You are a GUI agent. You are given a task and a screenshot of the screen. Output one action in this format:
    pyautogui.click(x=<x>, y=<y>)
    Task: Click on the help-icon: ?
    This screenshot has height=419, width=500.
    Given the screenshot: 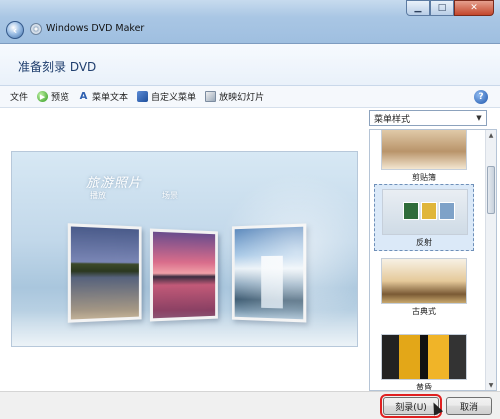 What is the action you would take?
    pyautogui.click(x=481, y=97)
    